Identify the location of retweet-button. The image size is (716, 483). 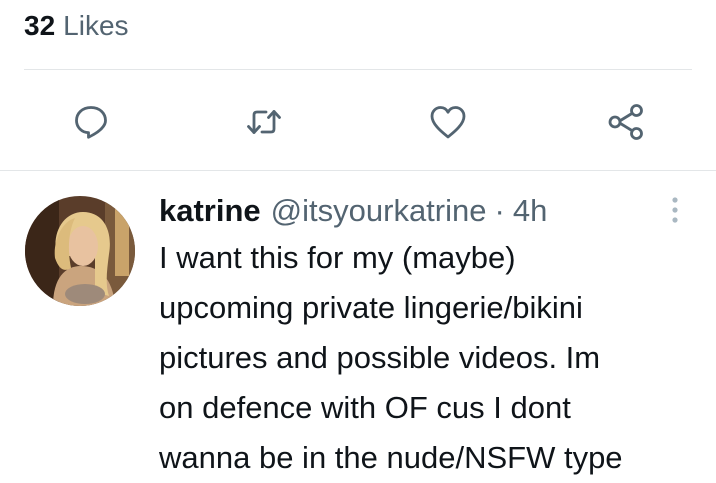
(264, 122).